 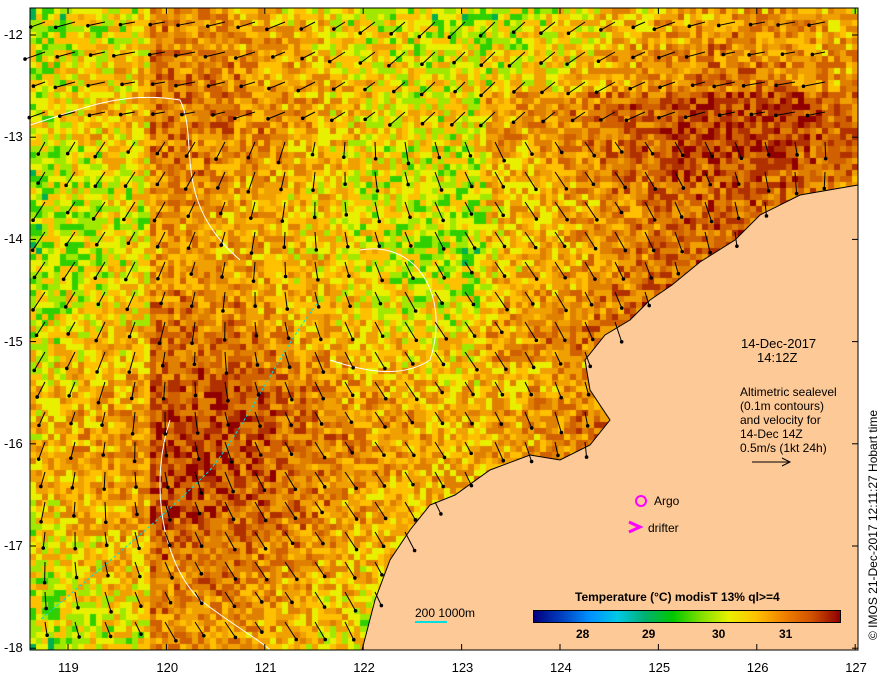 I want to click on time-label: 14:12Z, so click(x=777, y=357).